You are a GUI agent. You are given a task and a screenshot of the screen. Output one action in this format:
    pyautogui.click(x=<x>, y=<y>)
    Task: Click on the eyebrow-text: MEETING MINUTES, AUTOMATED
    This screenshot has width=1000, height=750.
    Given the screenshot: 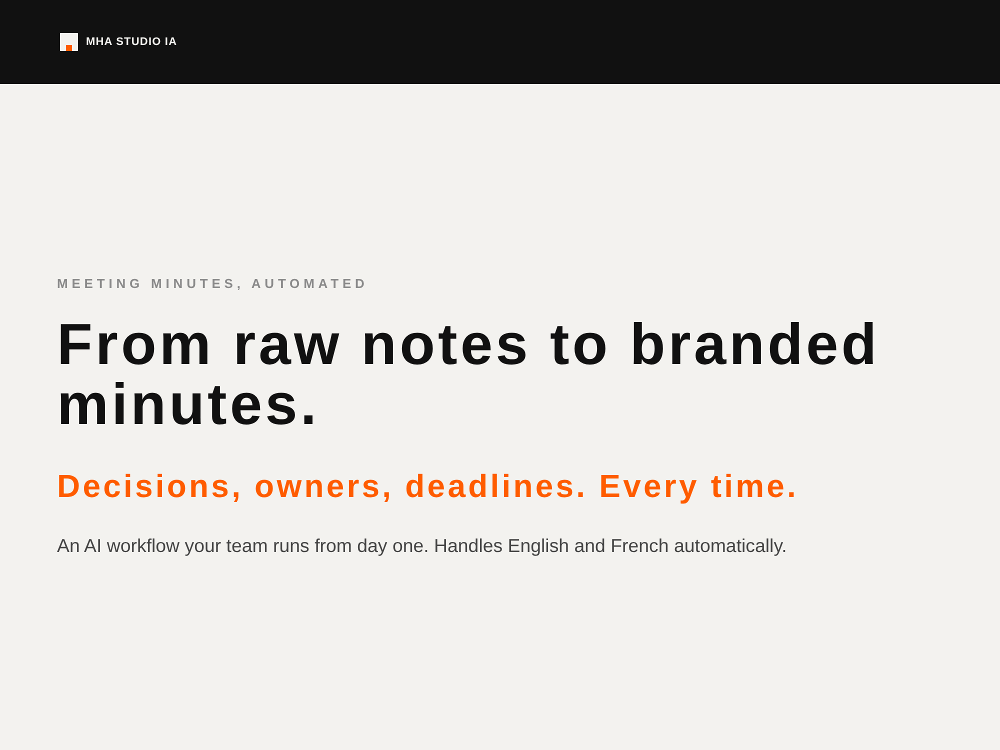 What is the action you would take?
    pyautogui.click(x=213, y=284)
    